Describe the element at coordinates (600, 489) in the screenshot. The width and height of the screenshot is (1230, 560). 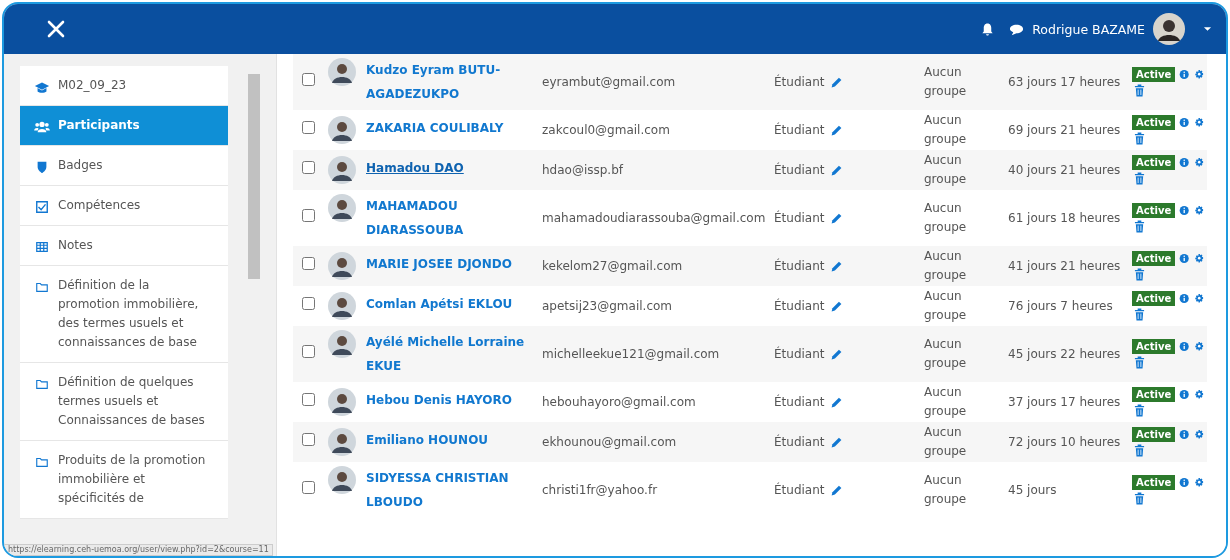
I see `email-text: christi1fr@yahoo.fr` at that location.